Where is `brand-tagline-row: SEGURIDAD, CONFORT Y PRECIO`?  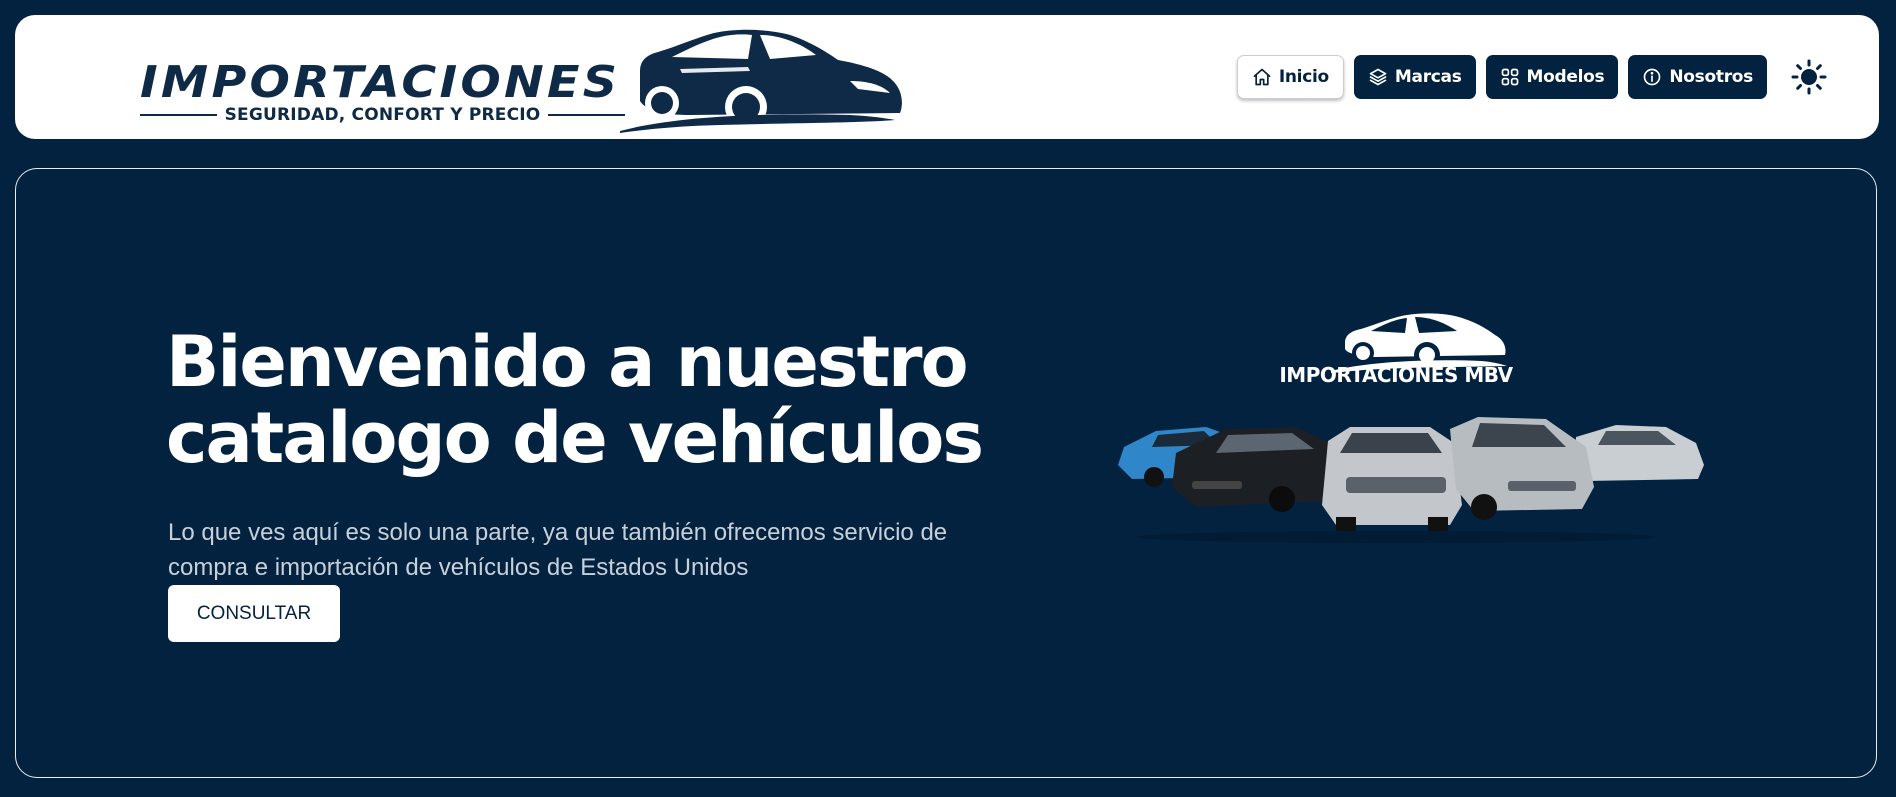 brand-tagline-row: SEGURIDAD, CONFORT Y PRECIO is located at coordinates (383, 115).